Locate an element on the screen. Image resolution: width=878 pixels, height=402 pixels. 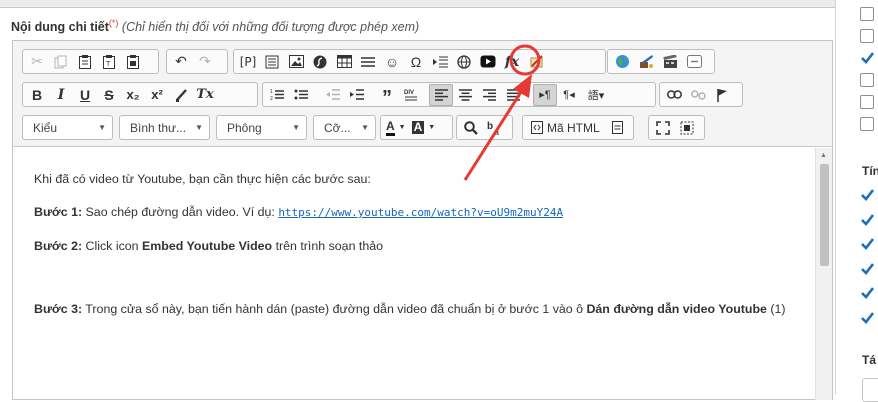
source-icon is located at coordinates (537, 127).